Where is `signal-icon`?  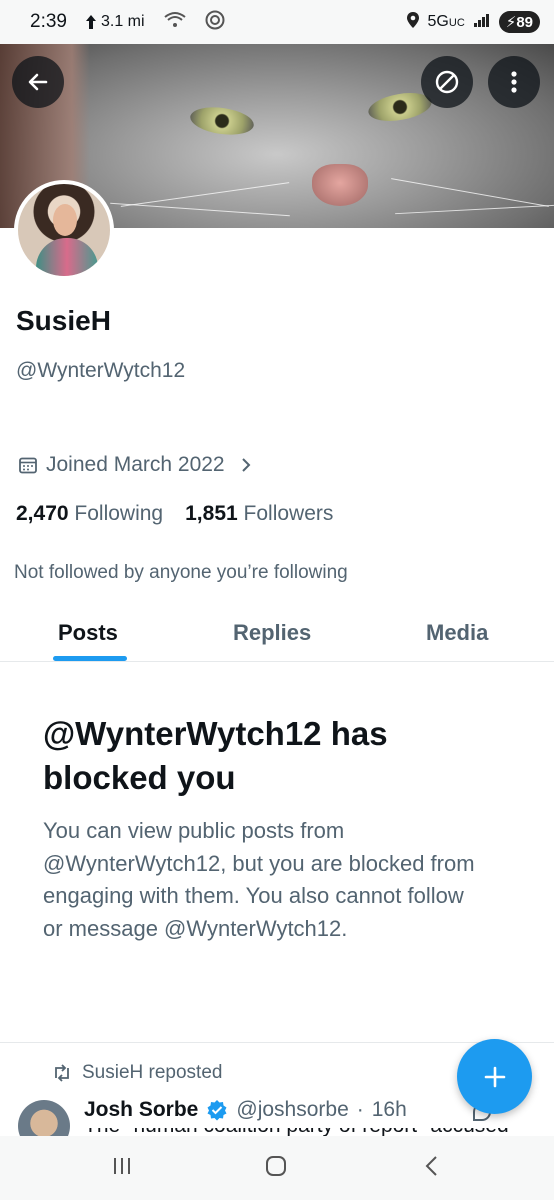
signal-icon is located at coordinates (482, 22).